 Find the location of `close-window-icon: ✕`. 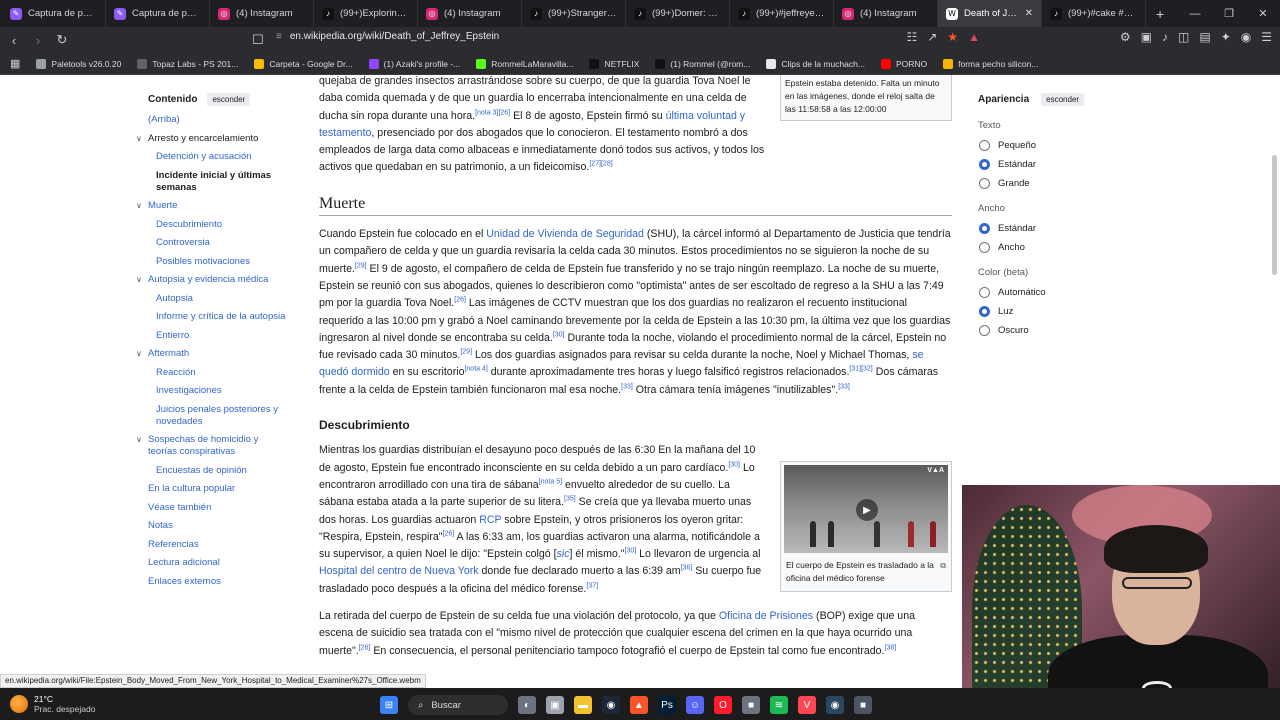

close-window-icon: ✕ is located at coordinates (1263, 13).